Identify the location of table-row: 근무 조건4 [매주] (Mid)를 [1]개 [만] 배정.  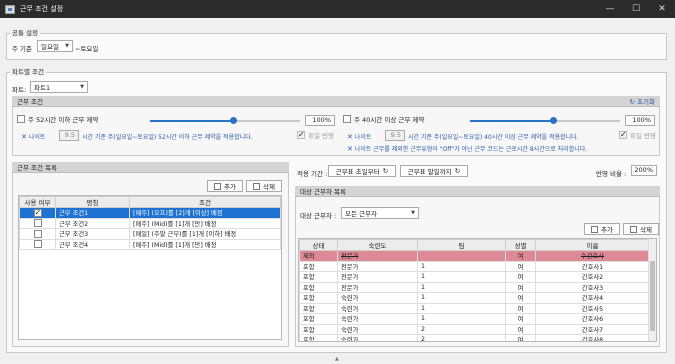
(150, 244).